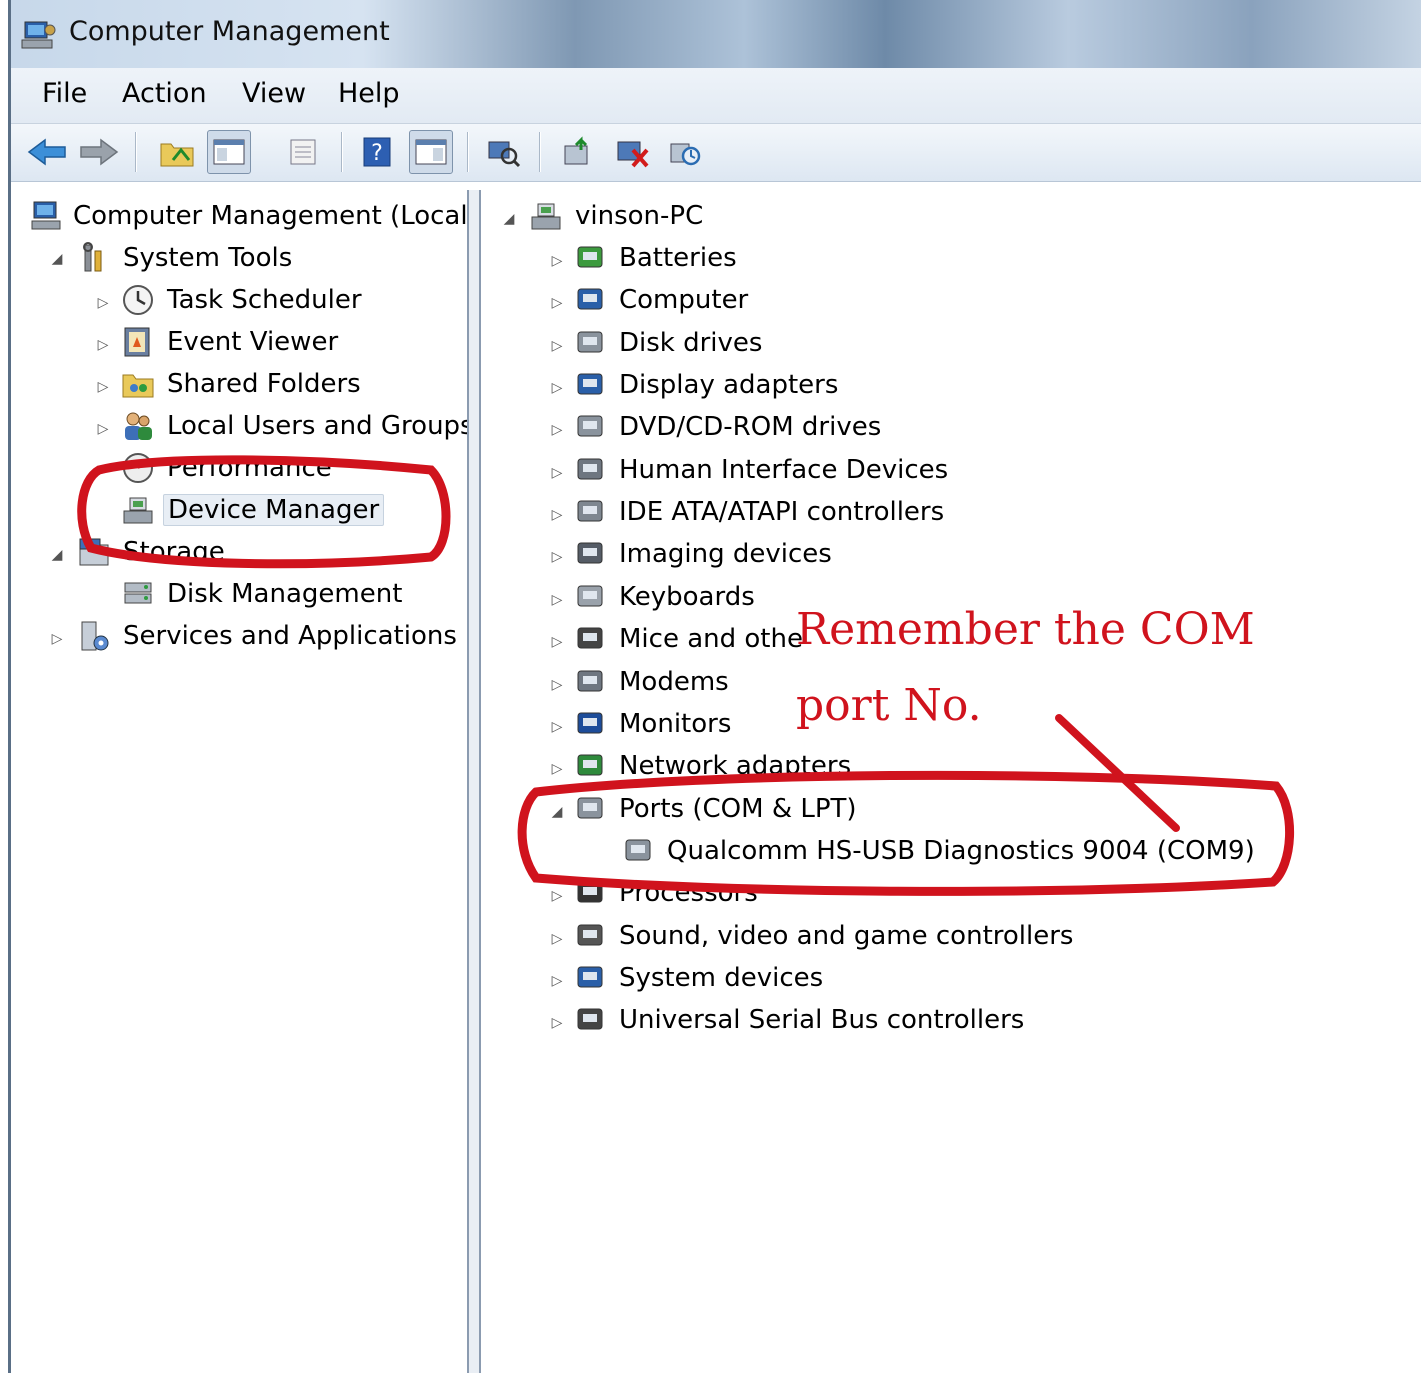 Image resolution: width=1421 pixels, height=1373 pixels. I want to click on device-category: Display adapters, so click(707, 385).